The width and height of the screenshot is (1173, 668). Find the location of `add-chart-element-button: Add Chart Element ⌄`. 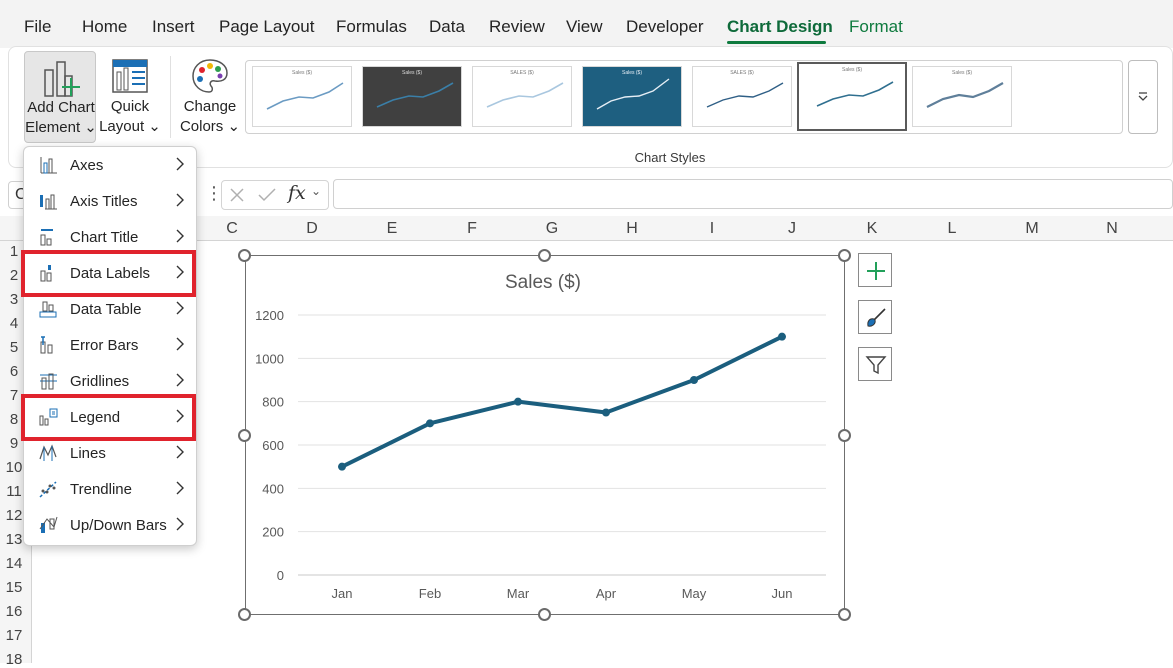

add-chart-element-button: Add Chart Element ⌄ is located at coordinates (60, 97).